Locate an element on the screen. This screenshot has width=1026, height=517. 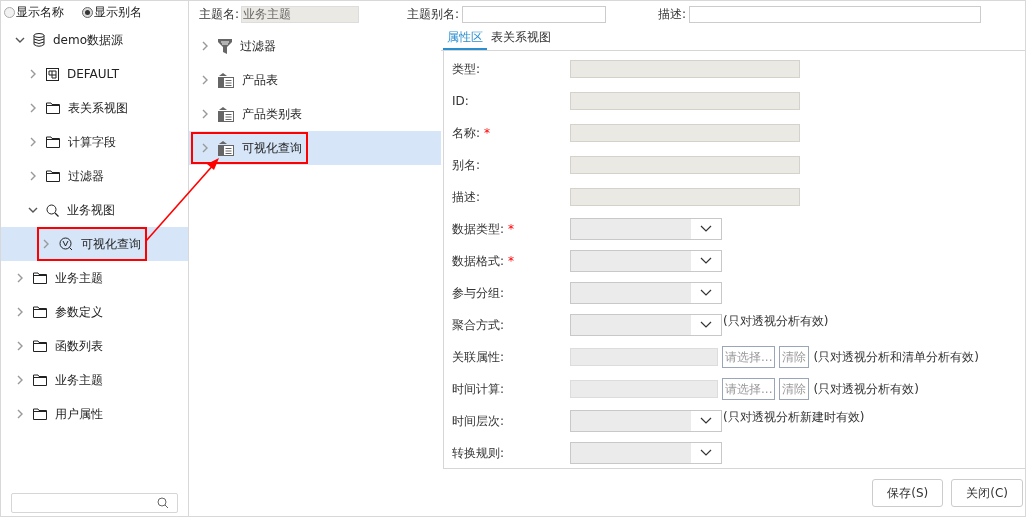
tree-item: DEFAULT is located at coordinates (94, 74).